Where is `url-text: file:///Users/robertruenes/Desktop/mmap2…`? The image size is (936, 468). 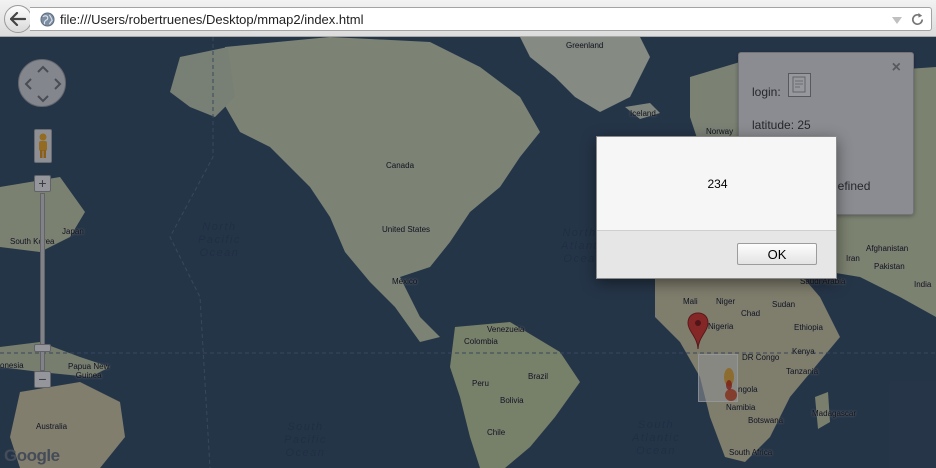 url-text: file:///Users/robertruenes/Desktop/mmap2… is located at coordinates (212, 19).